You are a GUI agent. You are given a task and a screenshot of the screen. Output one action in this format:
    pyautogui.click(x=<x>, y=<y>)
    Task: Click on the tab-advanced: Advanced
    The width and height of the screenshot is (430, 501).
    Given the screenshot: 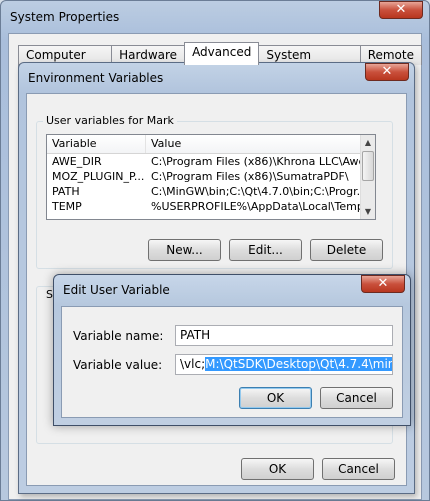 What is the action you would take?
    pyautogui.click(x=222, y=53)
    